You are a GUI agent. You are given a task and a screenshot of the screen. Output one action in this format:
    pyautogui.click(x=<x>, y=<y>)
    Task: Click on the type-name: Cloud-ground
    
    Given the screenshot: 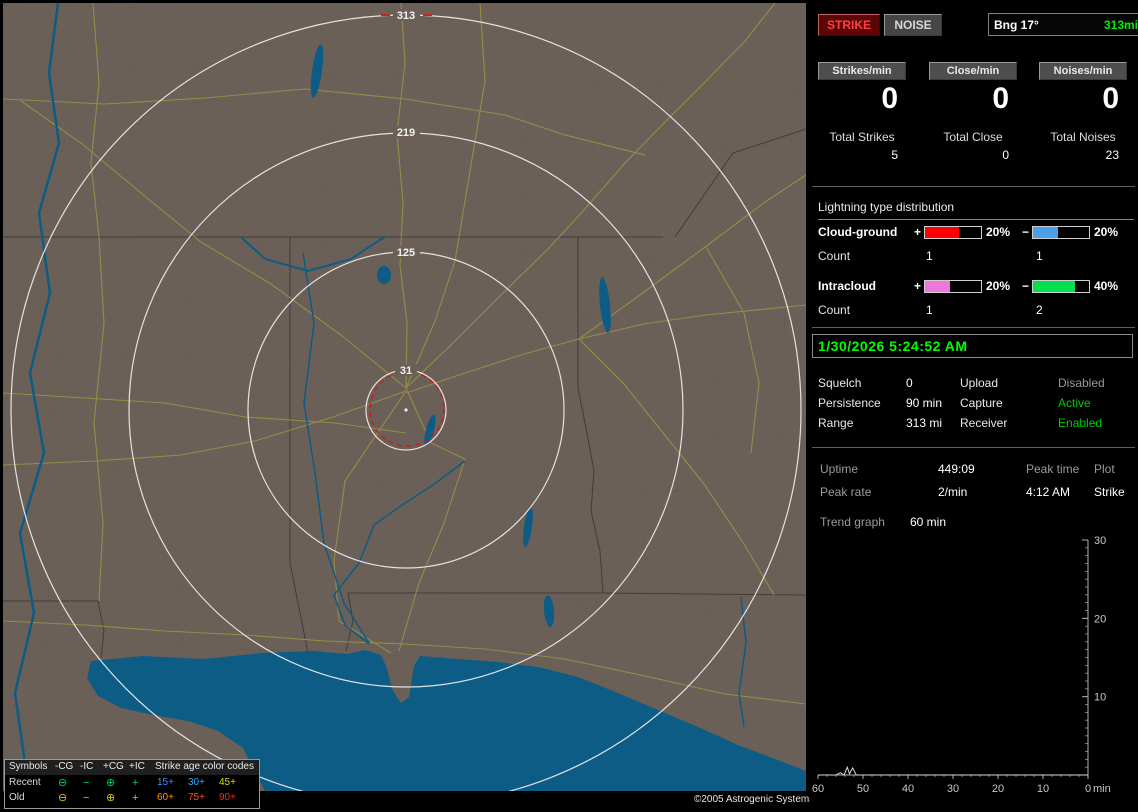 What is the action you would take?
    pyautogui.click(x=858, y=232)
    